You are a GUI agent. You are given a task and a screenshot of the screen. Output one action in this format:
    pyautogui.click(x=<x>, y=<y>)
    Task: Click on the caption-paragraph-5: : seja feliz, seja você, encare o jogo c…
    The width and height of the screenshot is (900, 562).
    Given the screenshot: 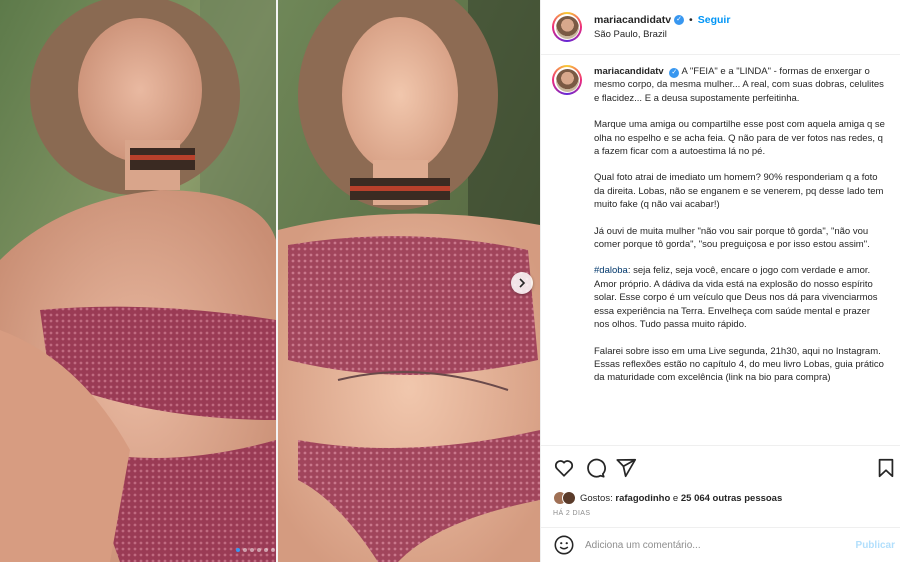 What is the action you would take?
    pyautogui.click(x=736, y=298)
    